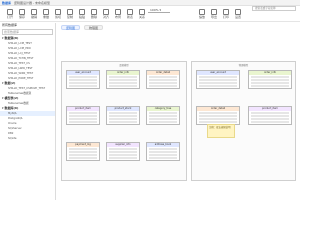  I want to click on toolbar-button-label: 打印, so click(225, 17).